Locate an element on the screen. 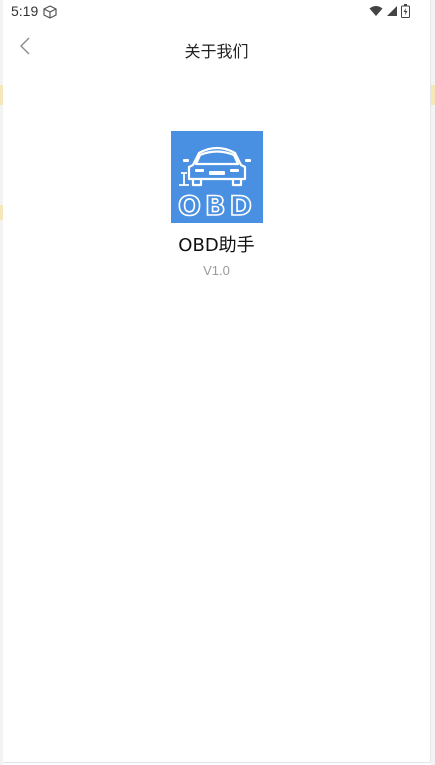 This screenshot has height=765, width=435. logo-text: OBD is located at coordinates (217, 206).